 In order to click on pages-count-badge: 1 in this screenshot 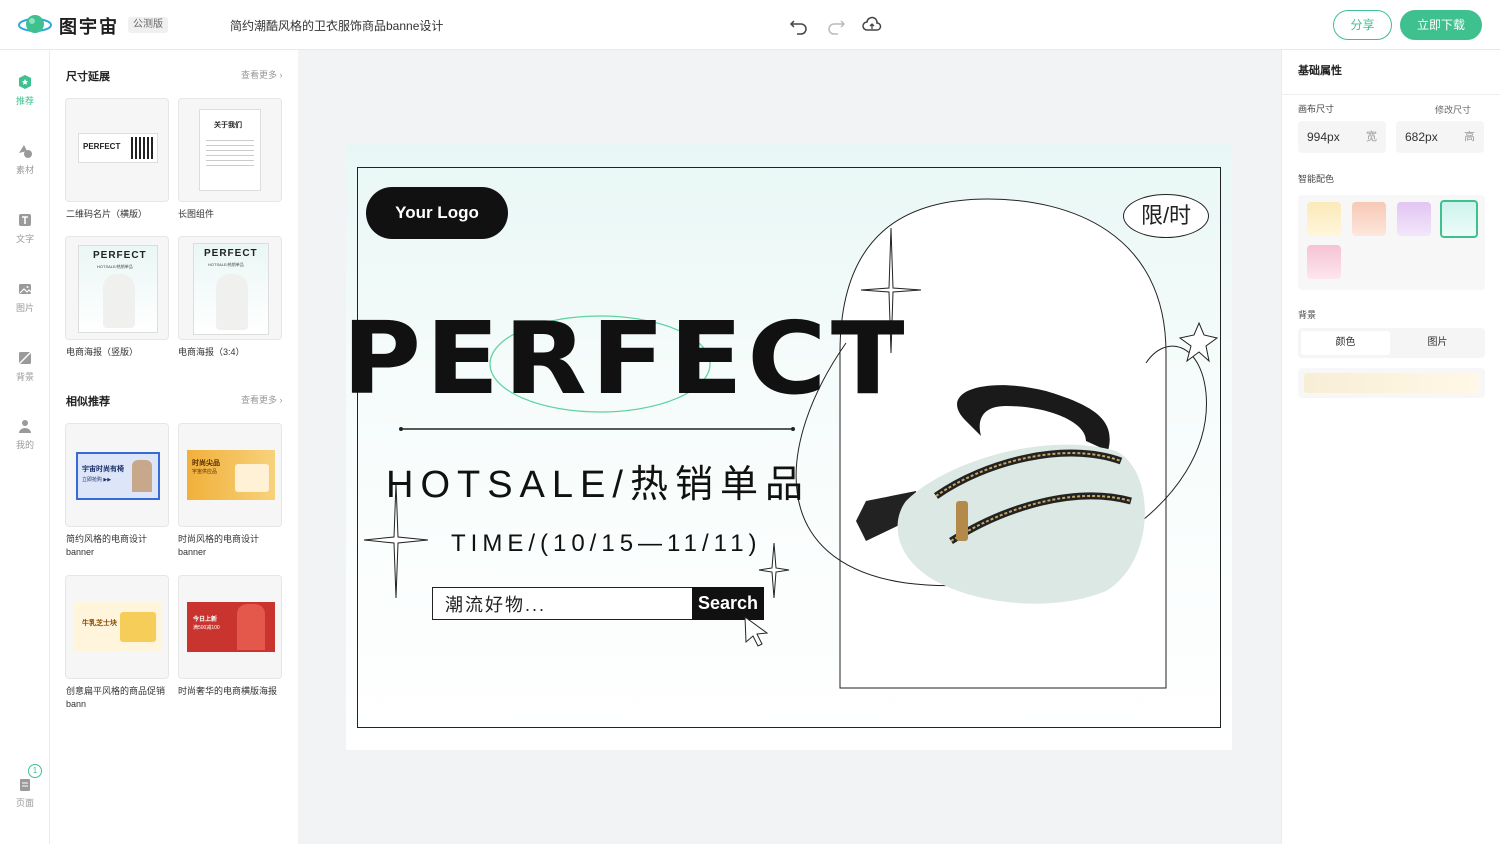, I will do `click(35, 771)`.